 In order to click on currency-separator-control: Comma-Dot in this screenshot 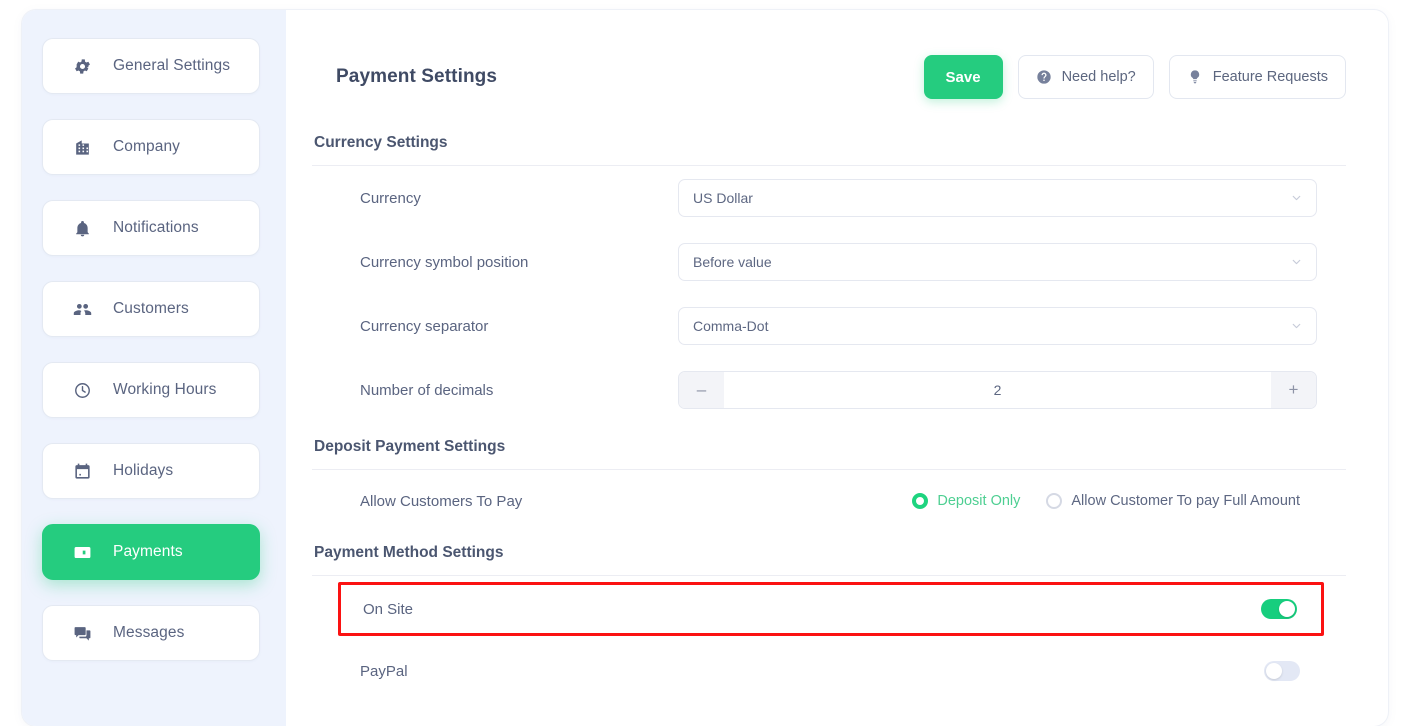, I will do `click(997, 326)`.